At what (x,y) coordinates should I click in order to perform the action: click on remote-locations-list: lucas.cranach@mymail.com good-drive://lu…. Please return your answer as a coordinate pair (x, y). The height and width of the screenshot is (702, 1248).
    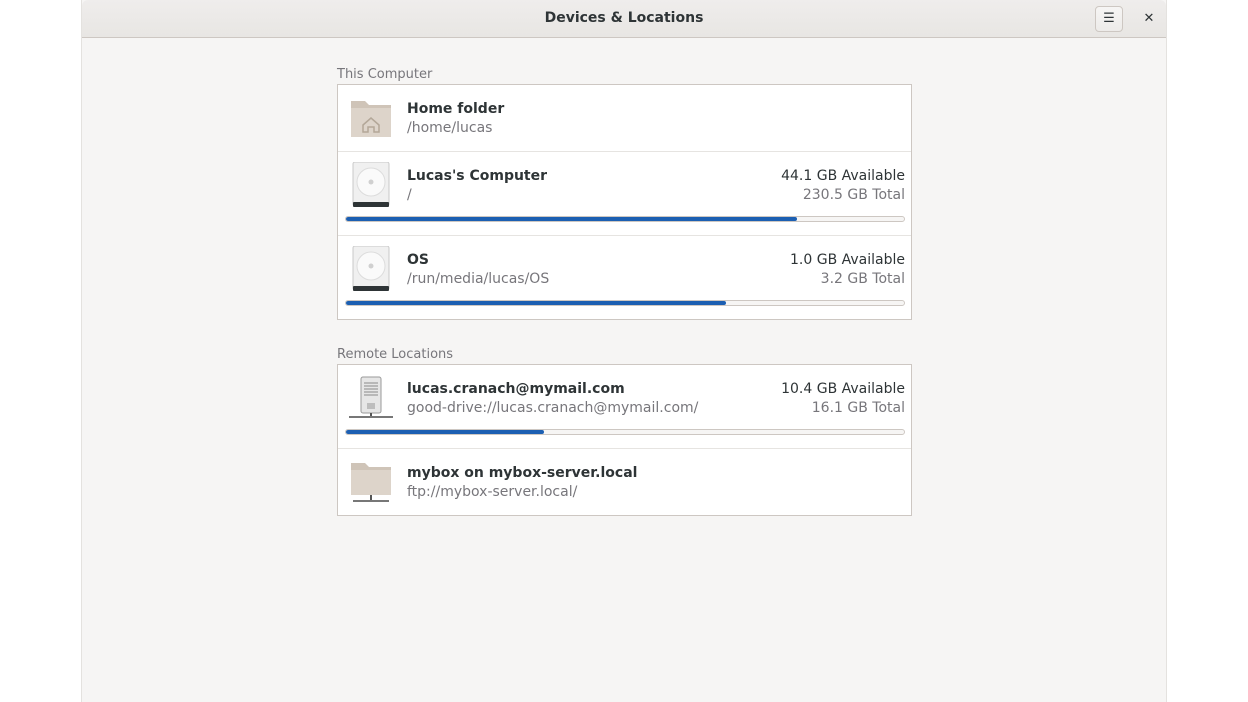
    Looking at the image, I should click on (624, 440).